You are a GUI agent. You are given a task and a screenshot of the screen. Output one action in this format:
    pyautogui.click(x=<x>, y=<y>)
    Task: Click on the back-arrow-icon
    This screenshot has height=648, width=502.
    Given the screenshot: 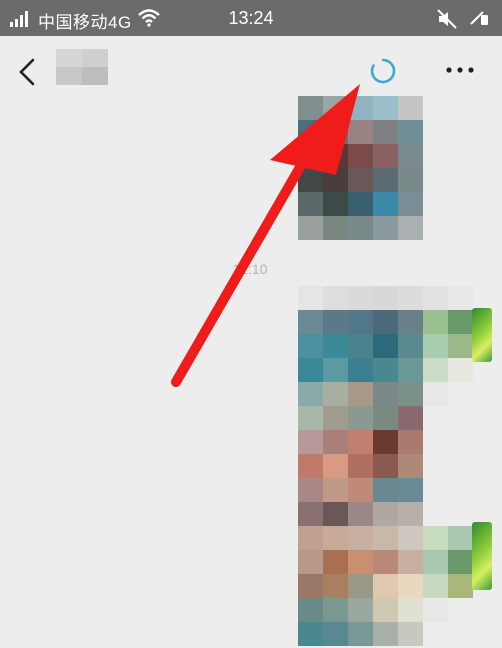 What is the action you would take?
    pyautogui.click(x=27, y=72)
    